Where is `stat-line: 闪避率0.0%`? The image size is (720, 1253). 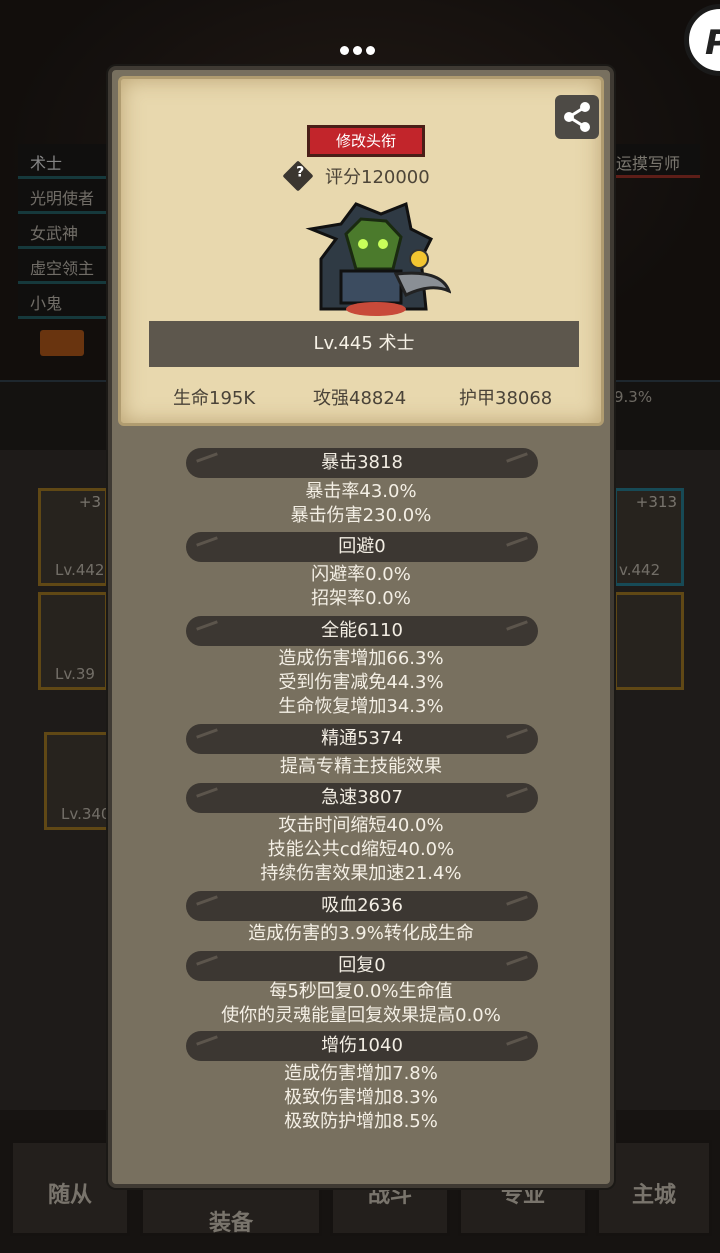
stat-line: 闪避率0.0% is located at coordinates (361, 574).